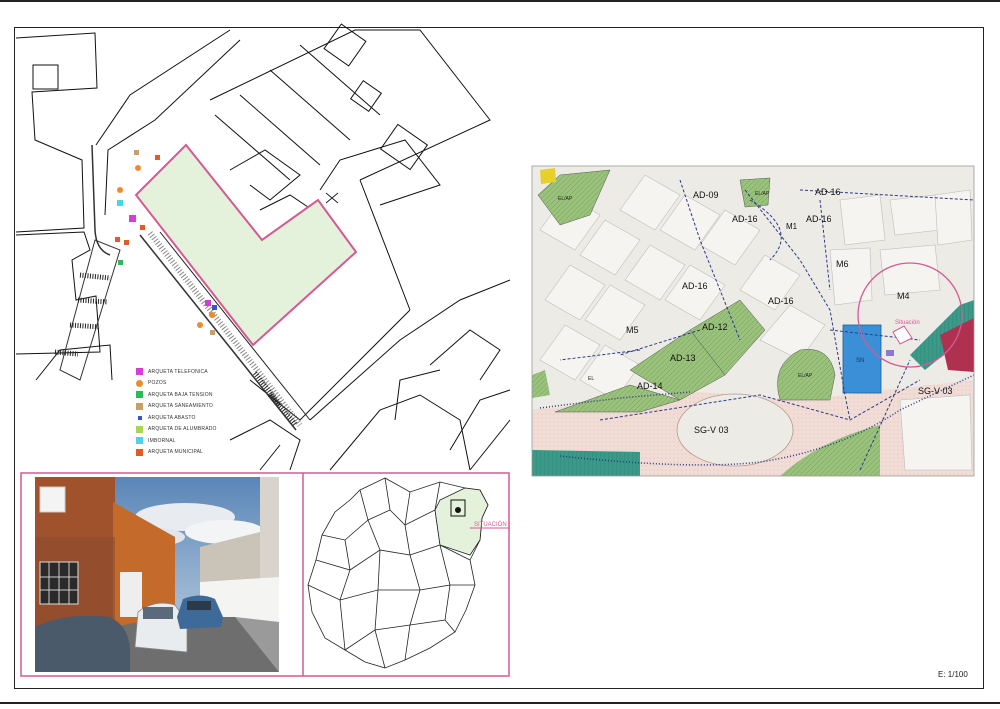 The image size is (1000, 709). I want to click on zone-label-el: EL, so click(591, 379).